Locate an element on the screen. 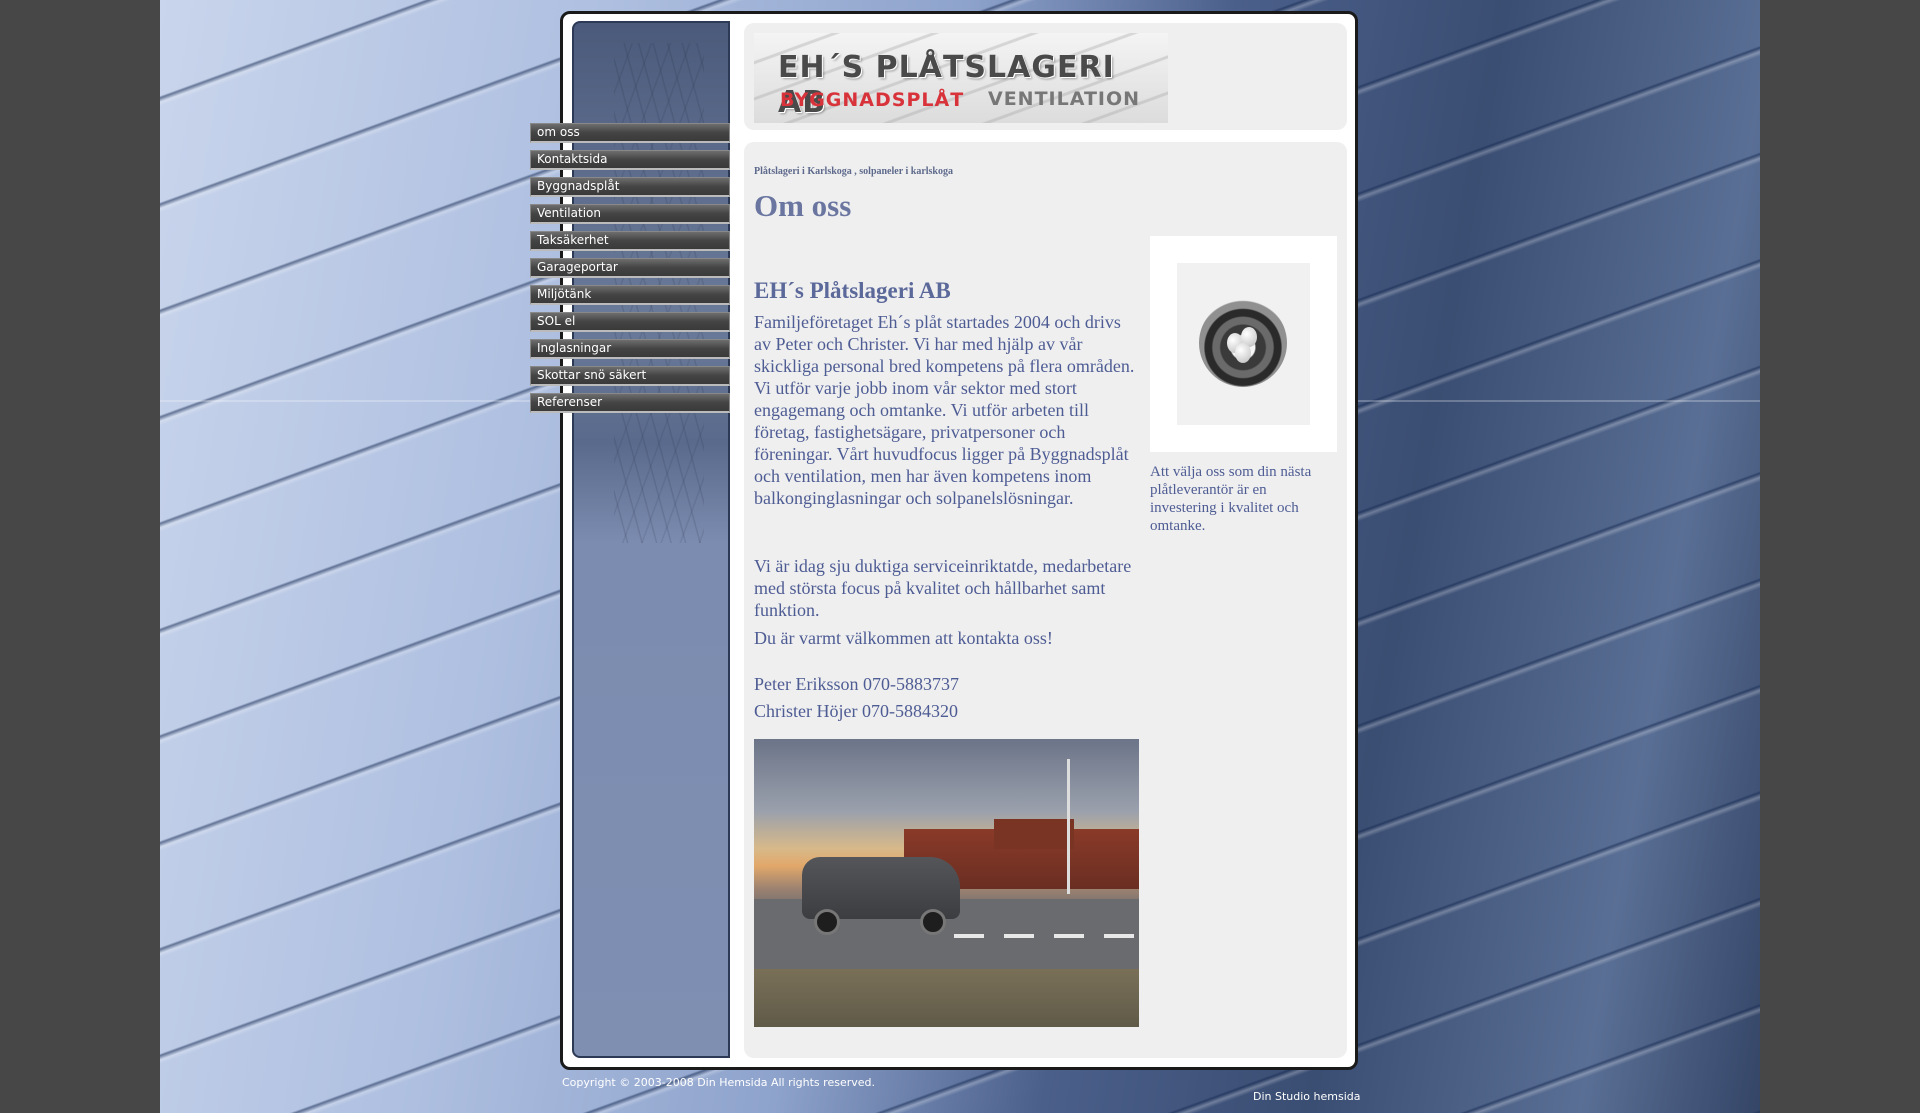  nav-item-referenser: Referenser is located at coordinates (630, 403).